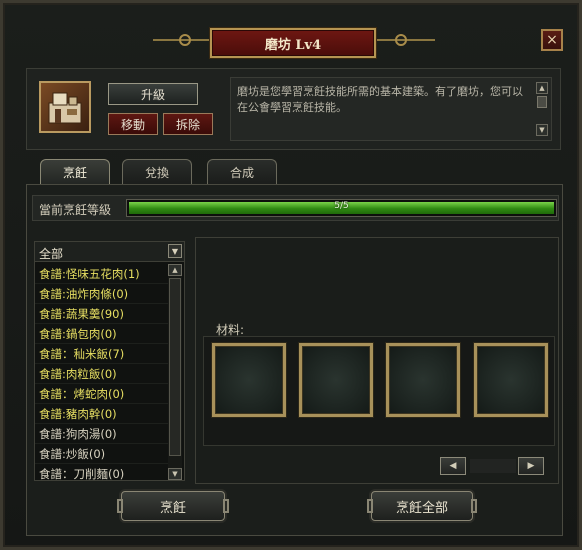 This screenshot has width=582, height=550. I want to click on recipe-list-scrollbar: ▲ ▼, so click(175, 372).